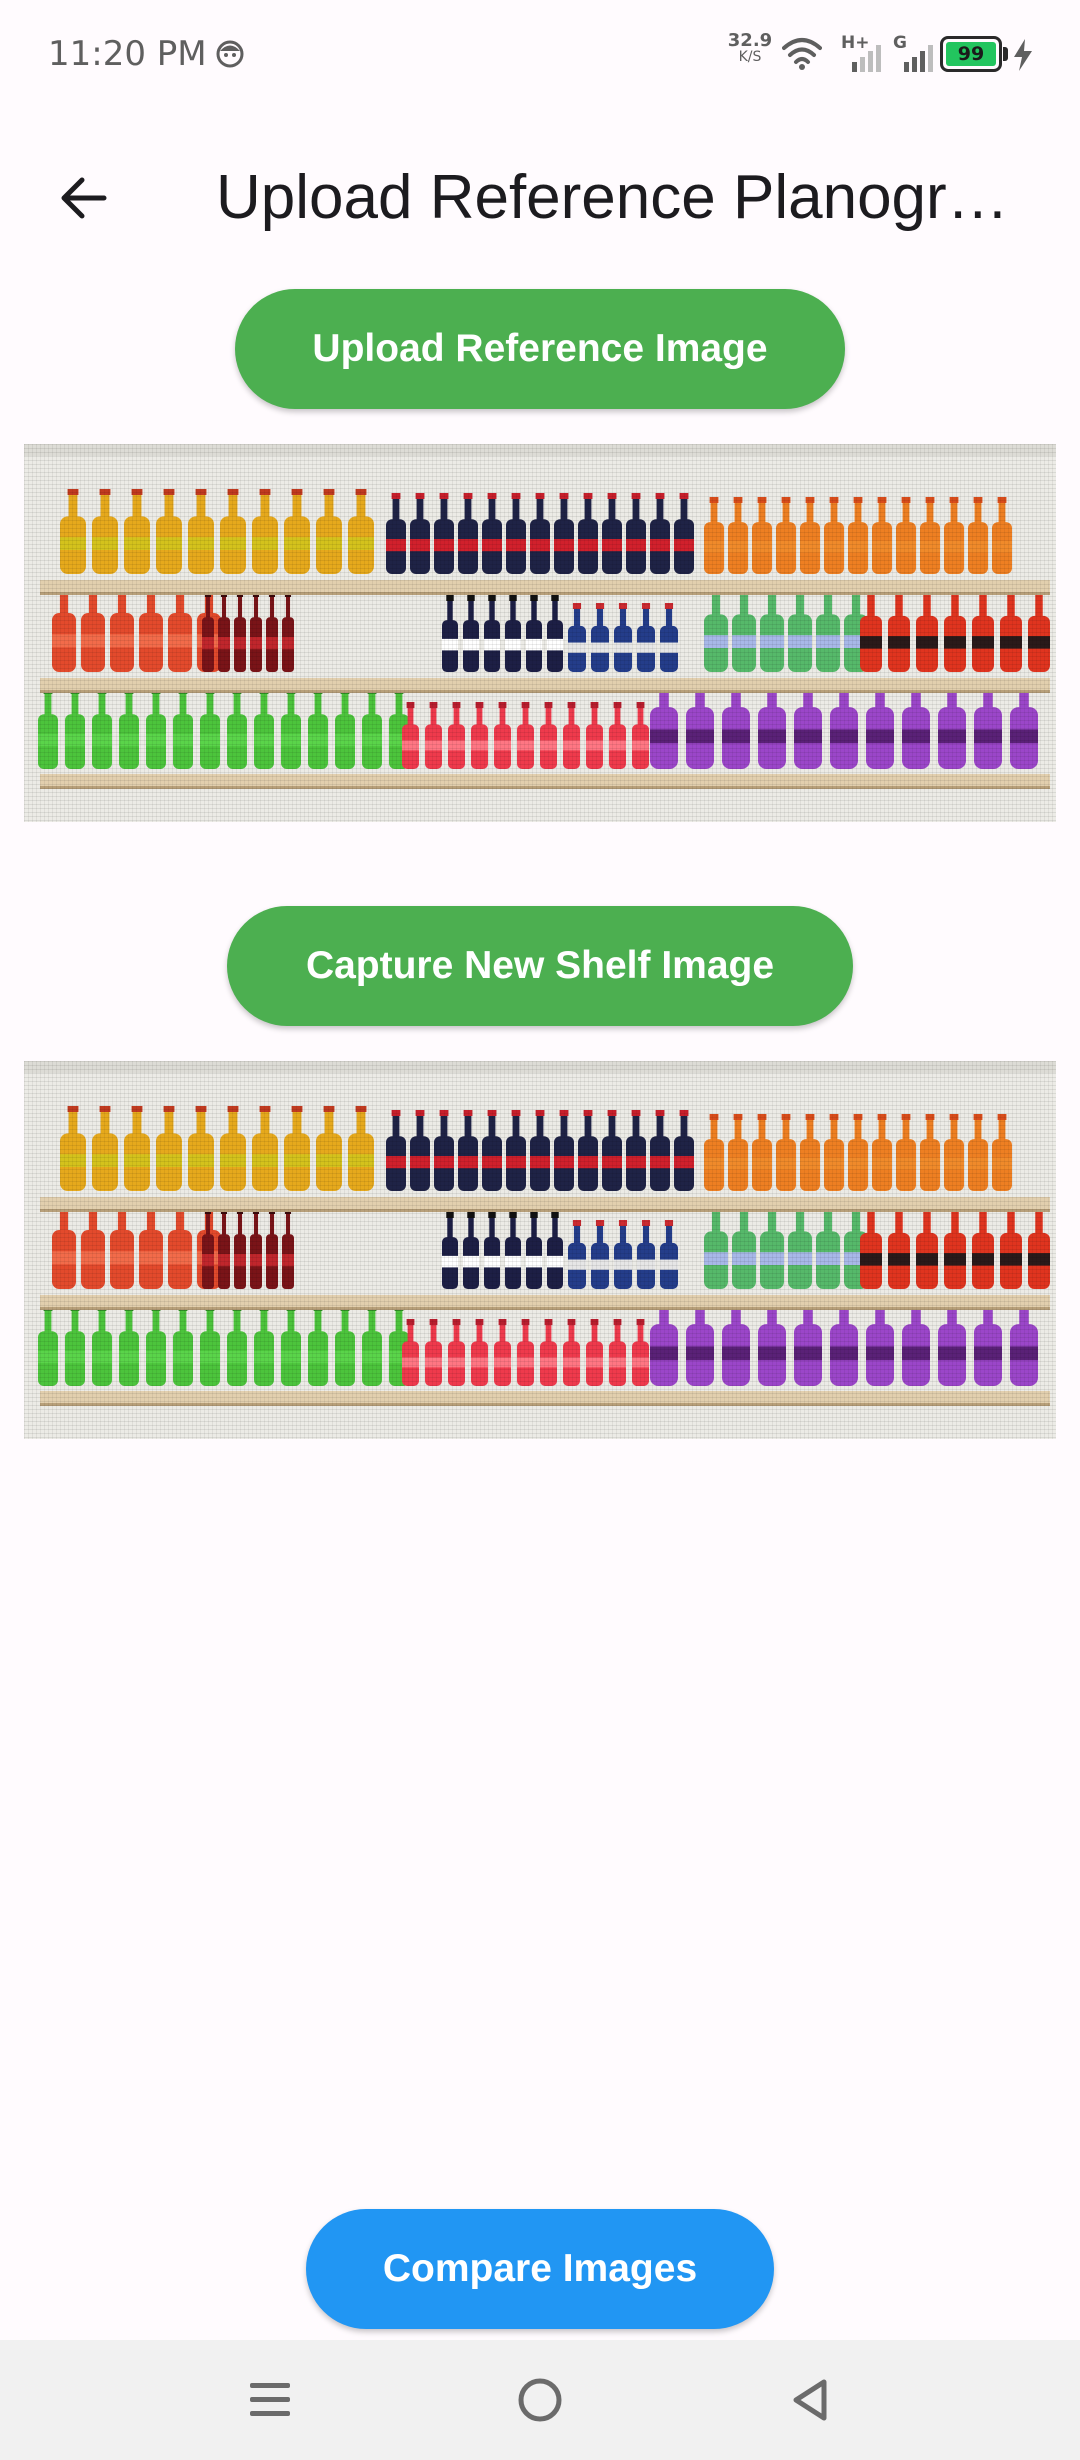 The image size is (1080, 2460). I want to click on network-speed: 32.9 K/S, so click(750, 49).